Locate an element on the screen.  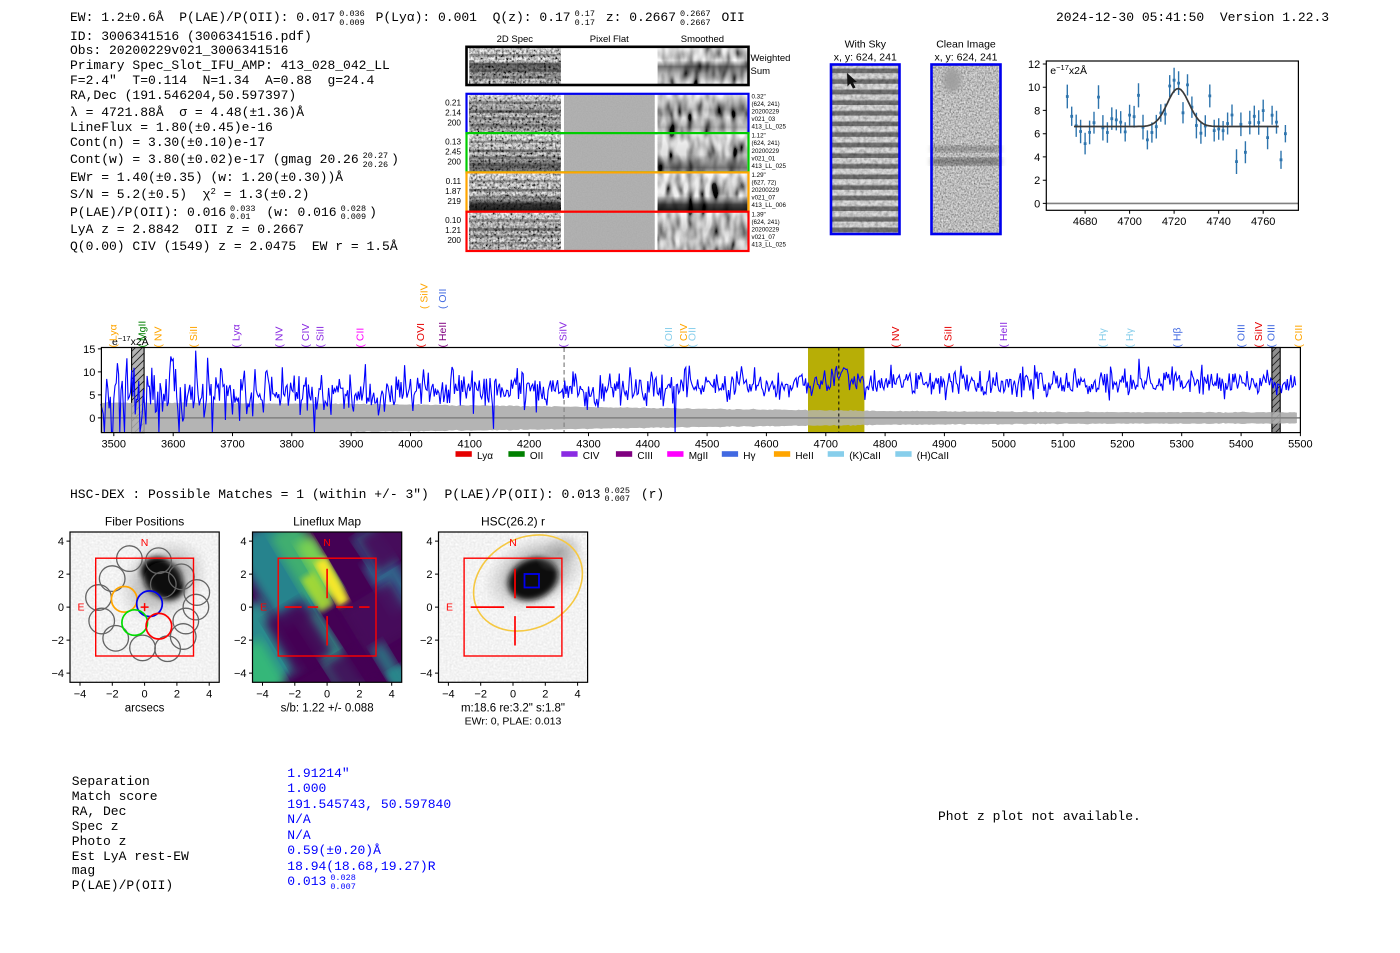
svg-text: 3700 is located at coordinates (232, 445).